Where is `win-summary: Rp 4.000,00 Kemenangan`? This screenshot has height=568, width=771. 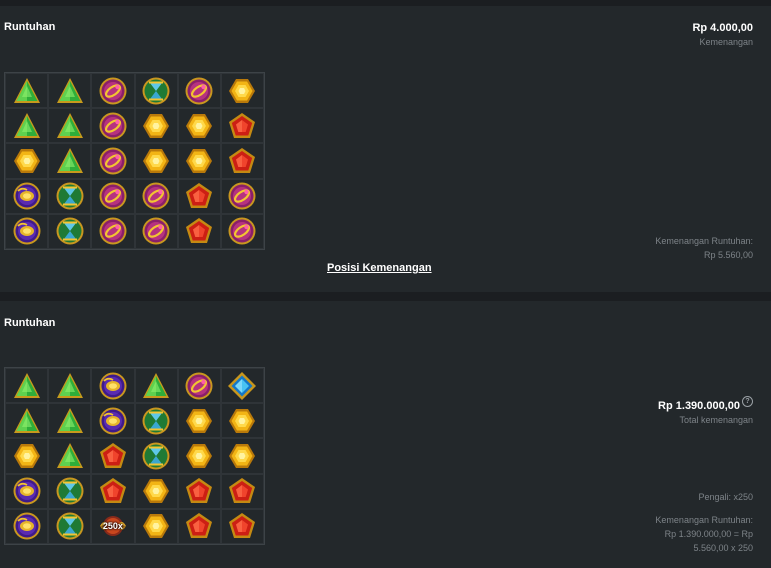
win-summary: Rp 4.000,00 Kemenangan is located at coordinates (722, 34).